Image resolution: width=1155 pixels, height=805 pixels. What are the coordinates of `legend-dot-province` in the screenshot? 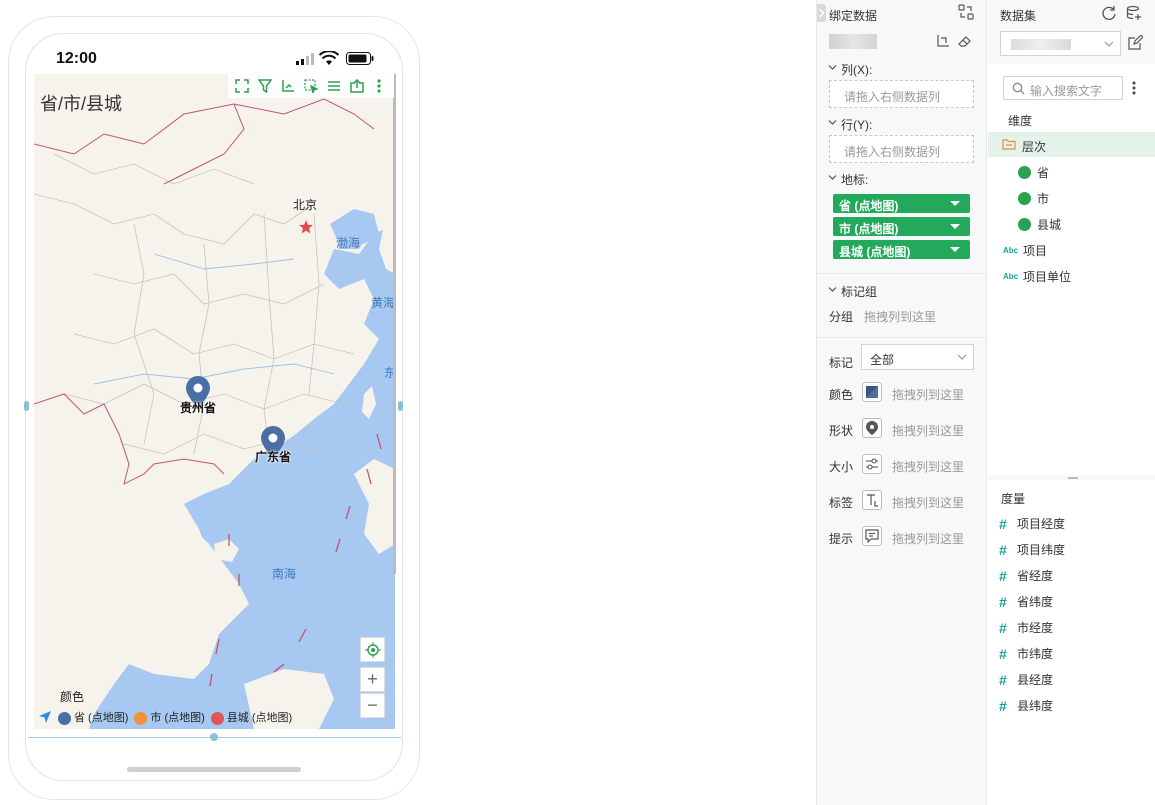 It's located at (64, 718).